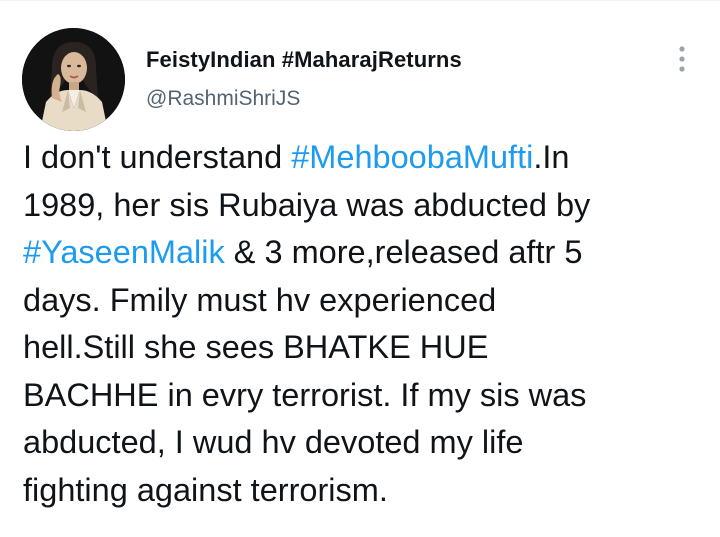 This screenshot has height=537, width=720. I want to click on hashtag-link: #MehboobaMufti, so click(412, 157).